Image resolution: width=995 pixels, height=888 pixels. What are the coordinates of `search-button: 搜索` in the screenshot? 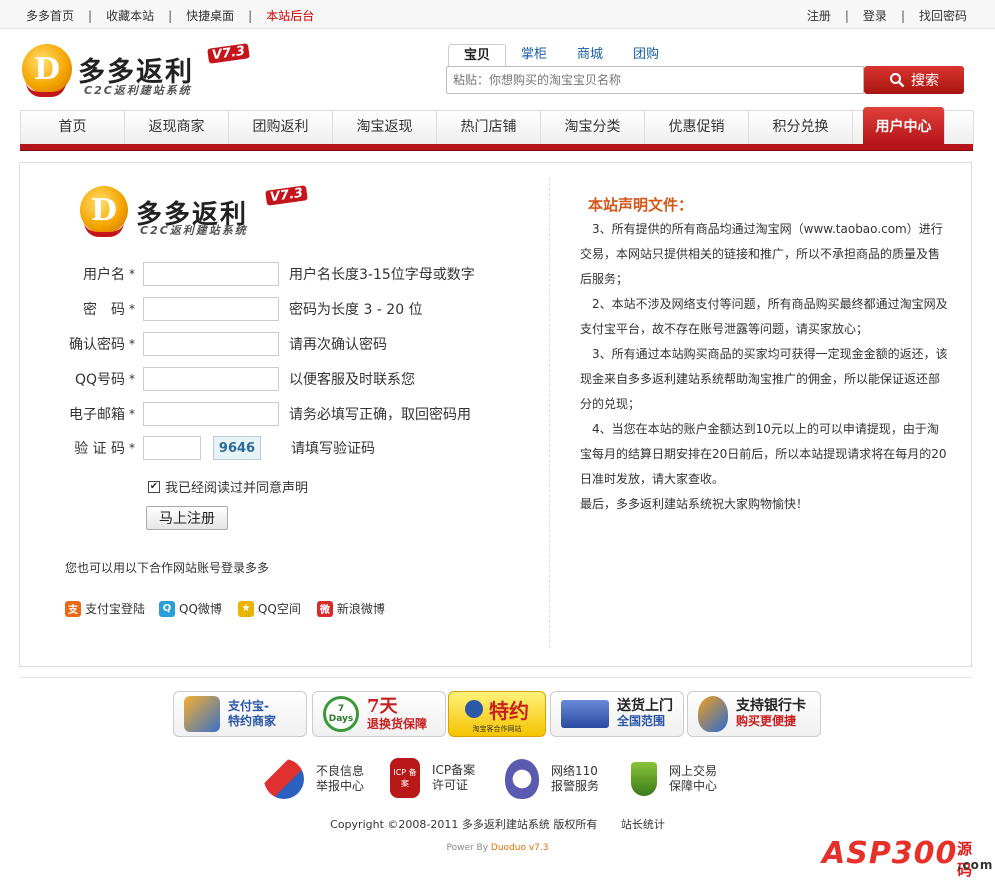 It's located at (914, 80).